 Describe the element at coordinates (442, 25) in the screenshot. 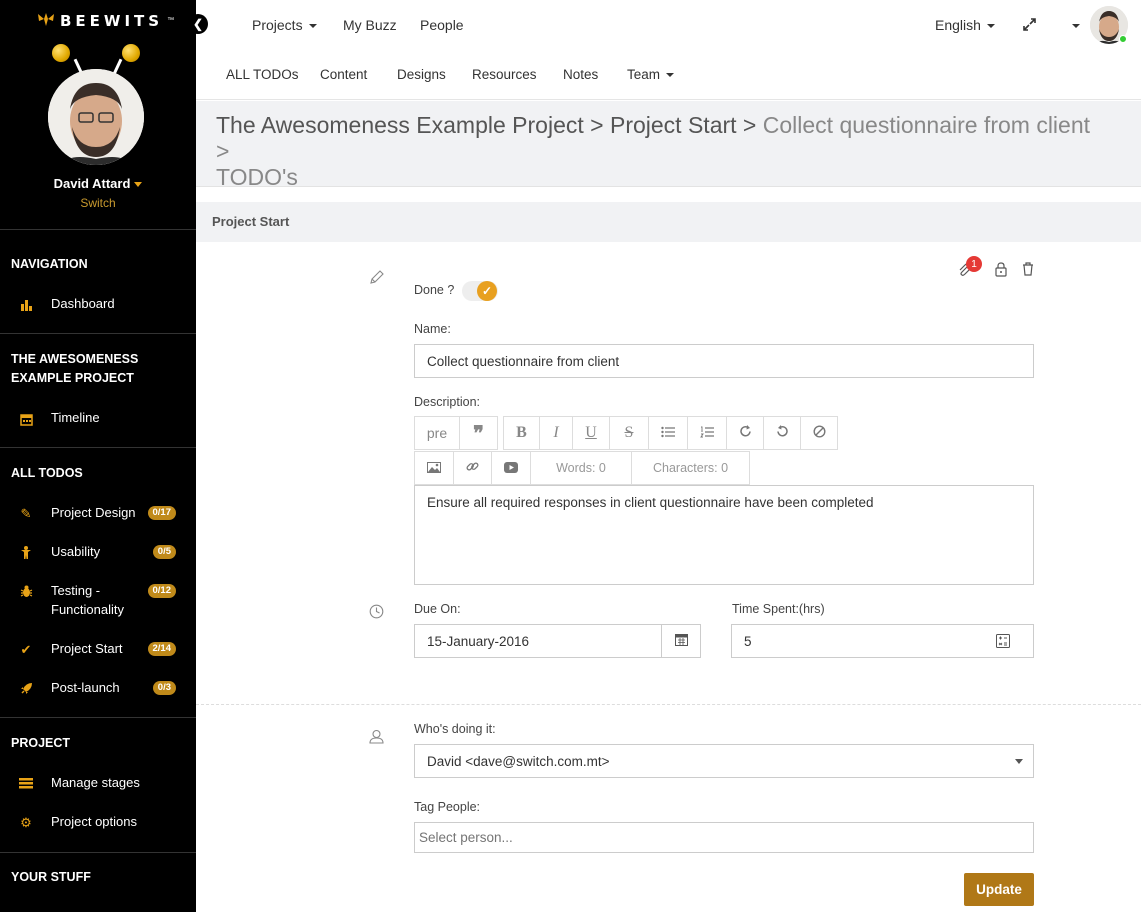

I see `nav-people: People` at that location.